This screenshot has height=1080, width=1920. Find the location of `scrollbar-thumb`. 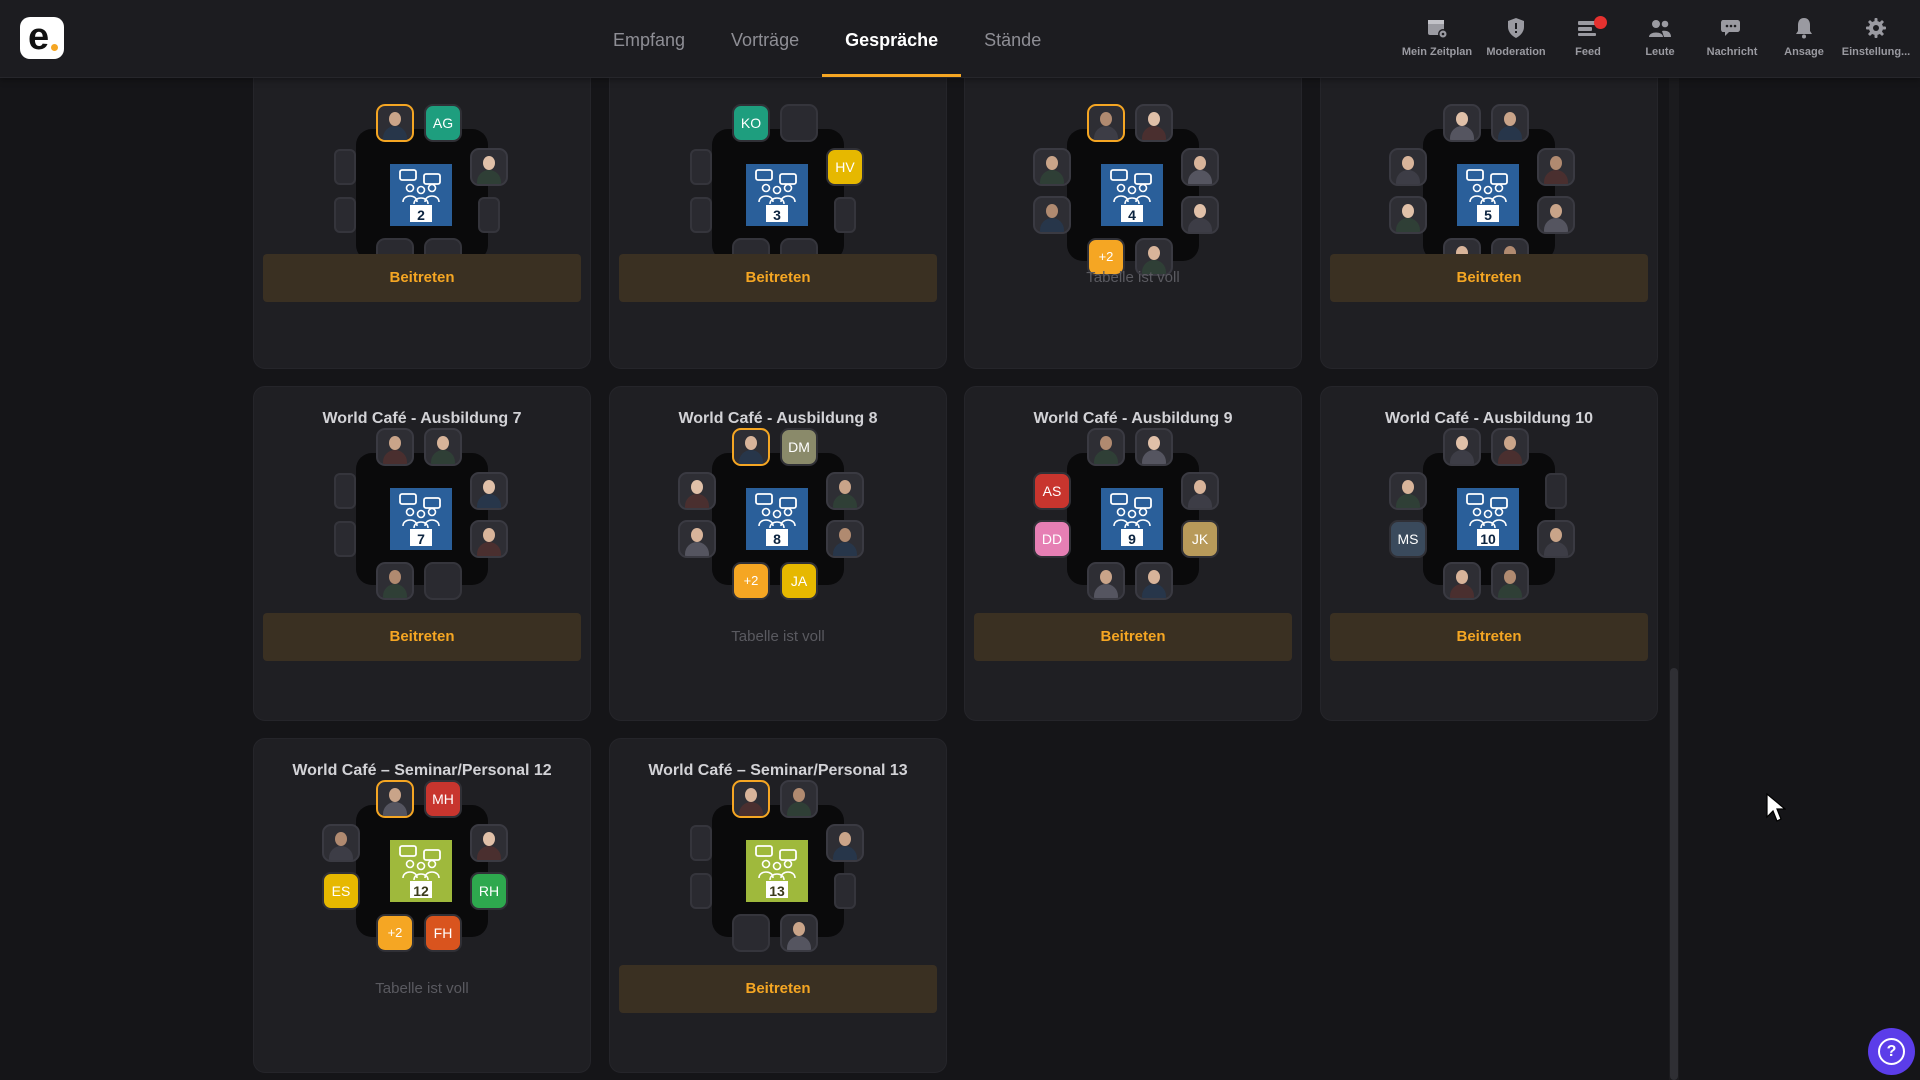

scrollbar-thumb is located at coordinates (1674, 874).